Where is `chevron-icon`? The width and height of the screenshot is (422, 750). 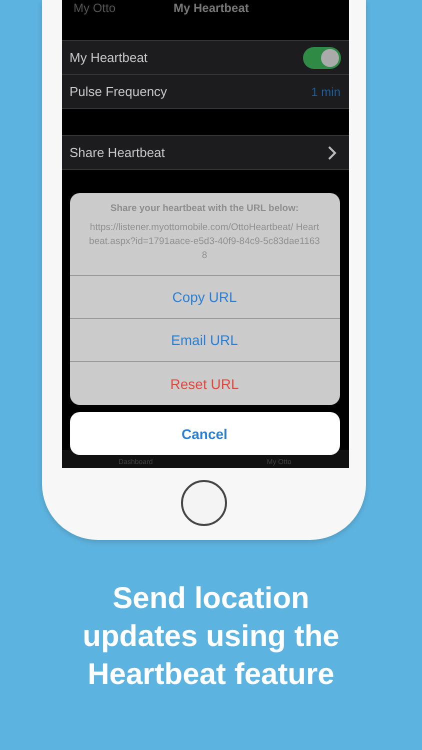 chevron-icon is located at coordinates (331, 153).